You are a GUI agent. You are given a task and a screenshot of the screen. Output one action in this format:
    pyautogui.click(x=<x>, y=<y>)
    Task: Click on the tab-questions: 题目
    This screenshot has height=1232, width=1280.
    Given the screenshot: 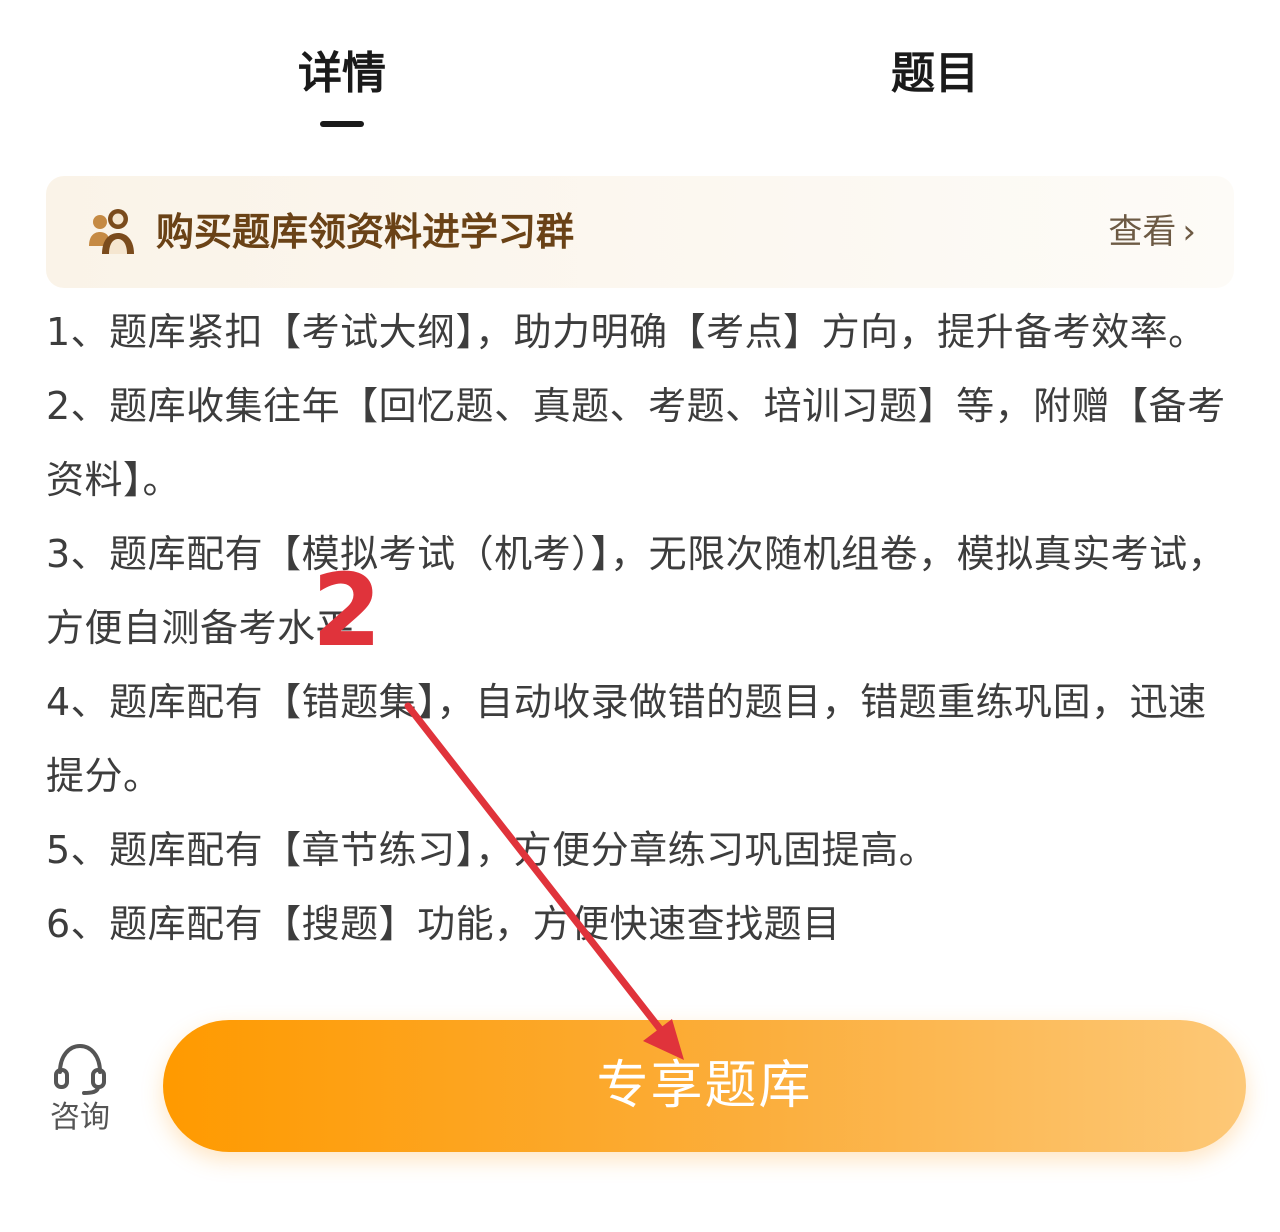 What is the action you would take?
    pyautogui.click(x=935, y=74)
    